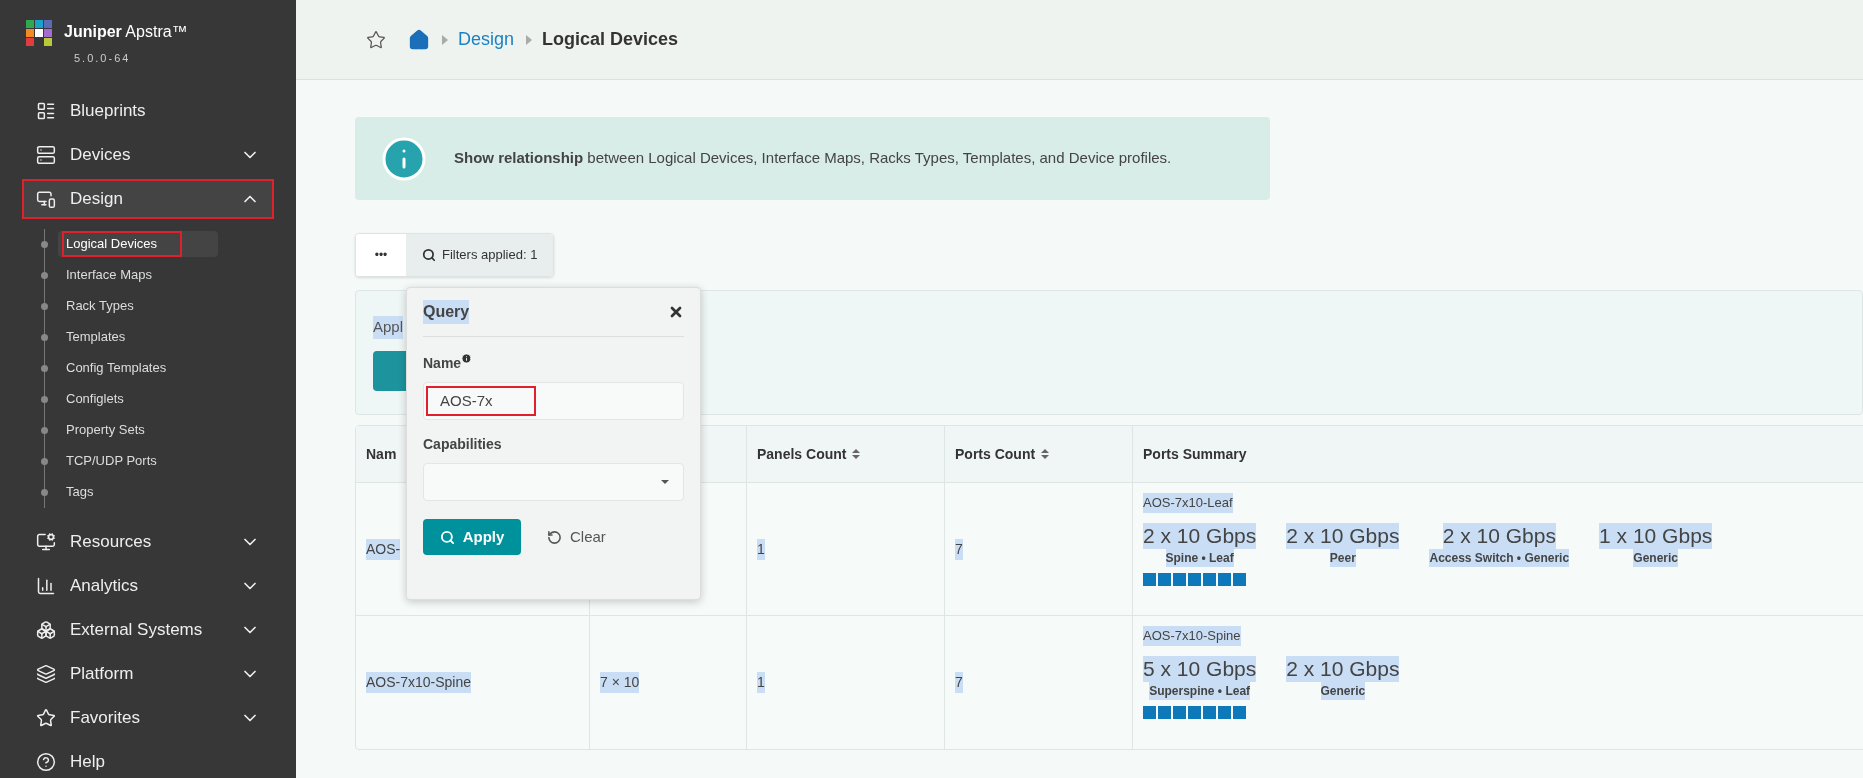 The width and height of the screenshot is (1863, 778). Describe the element at coordinates (809, 454) in the screenshot. I see `column-header: Panels Count` at that location.